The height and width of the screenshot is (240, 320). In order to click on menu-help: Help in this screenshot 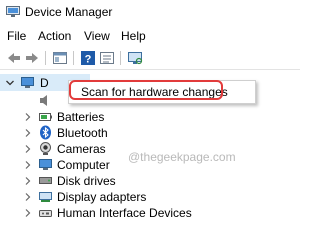, I will do `click(133, 36)`.